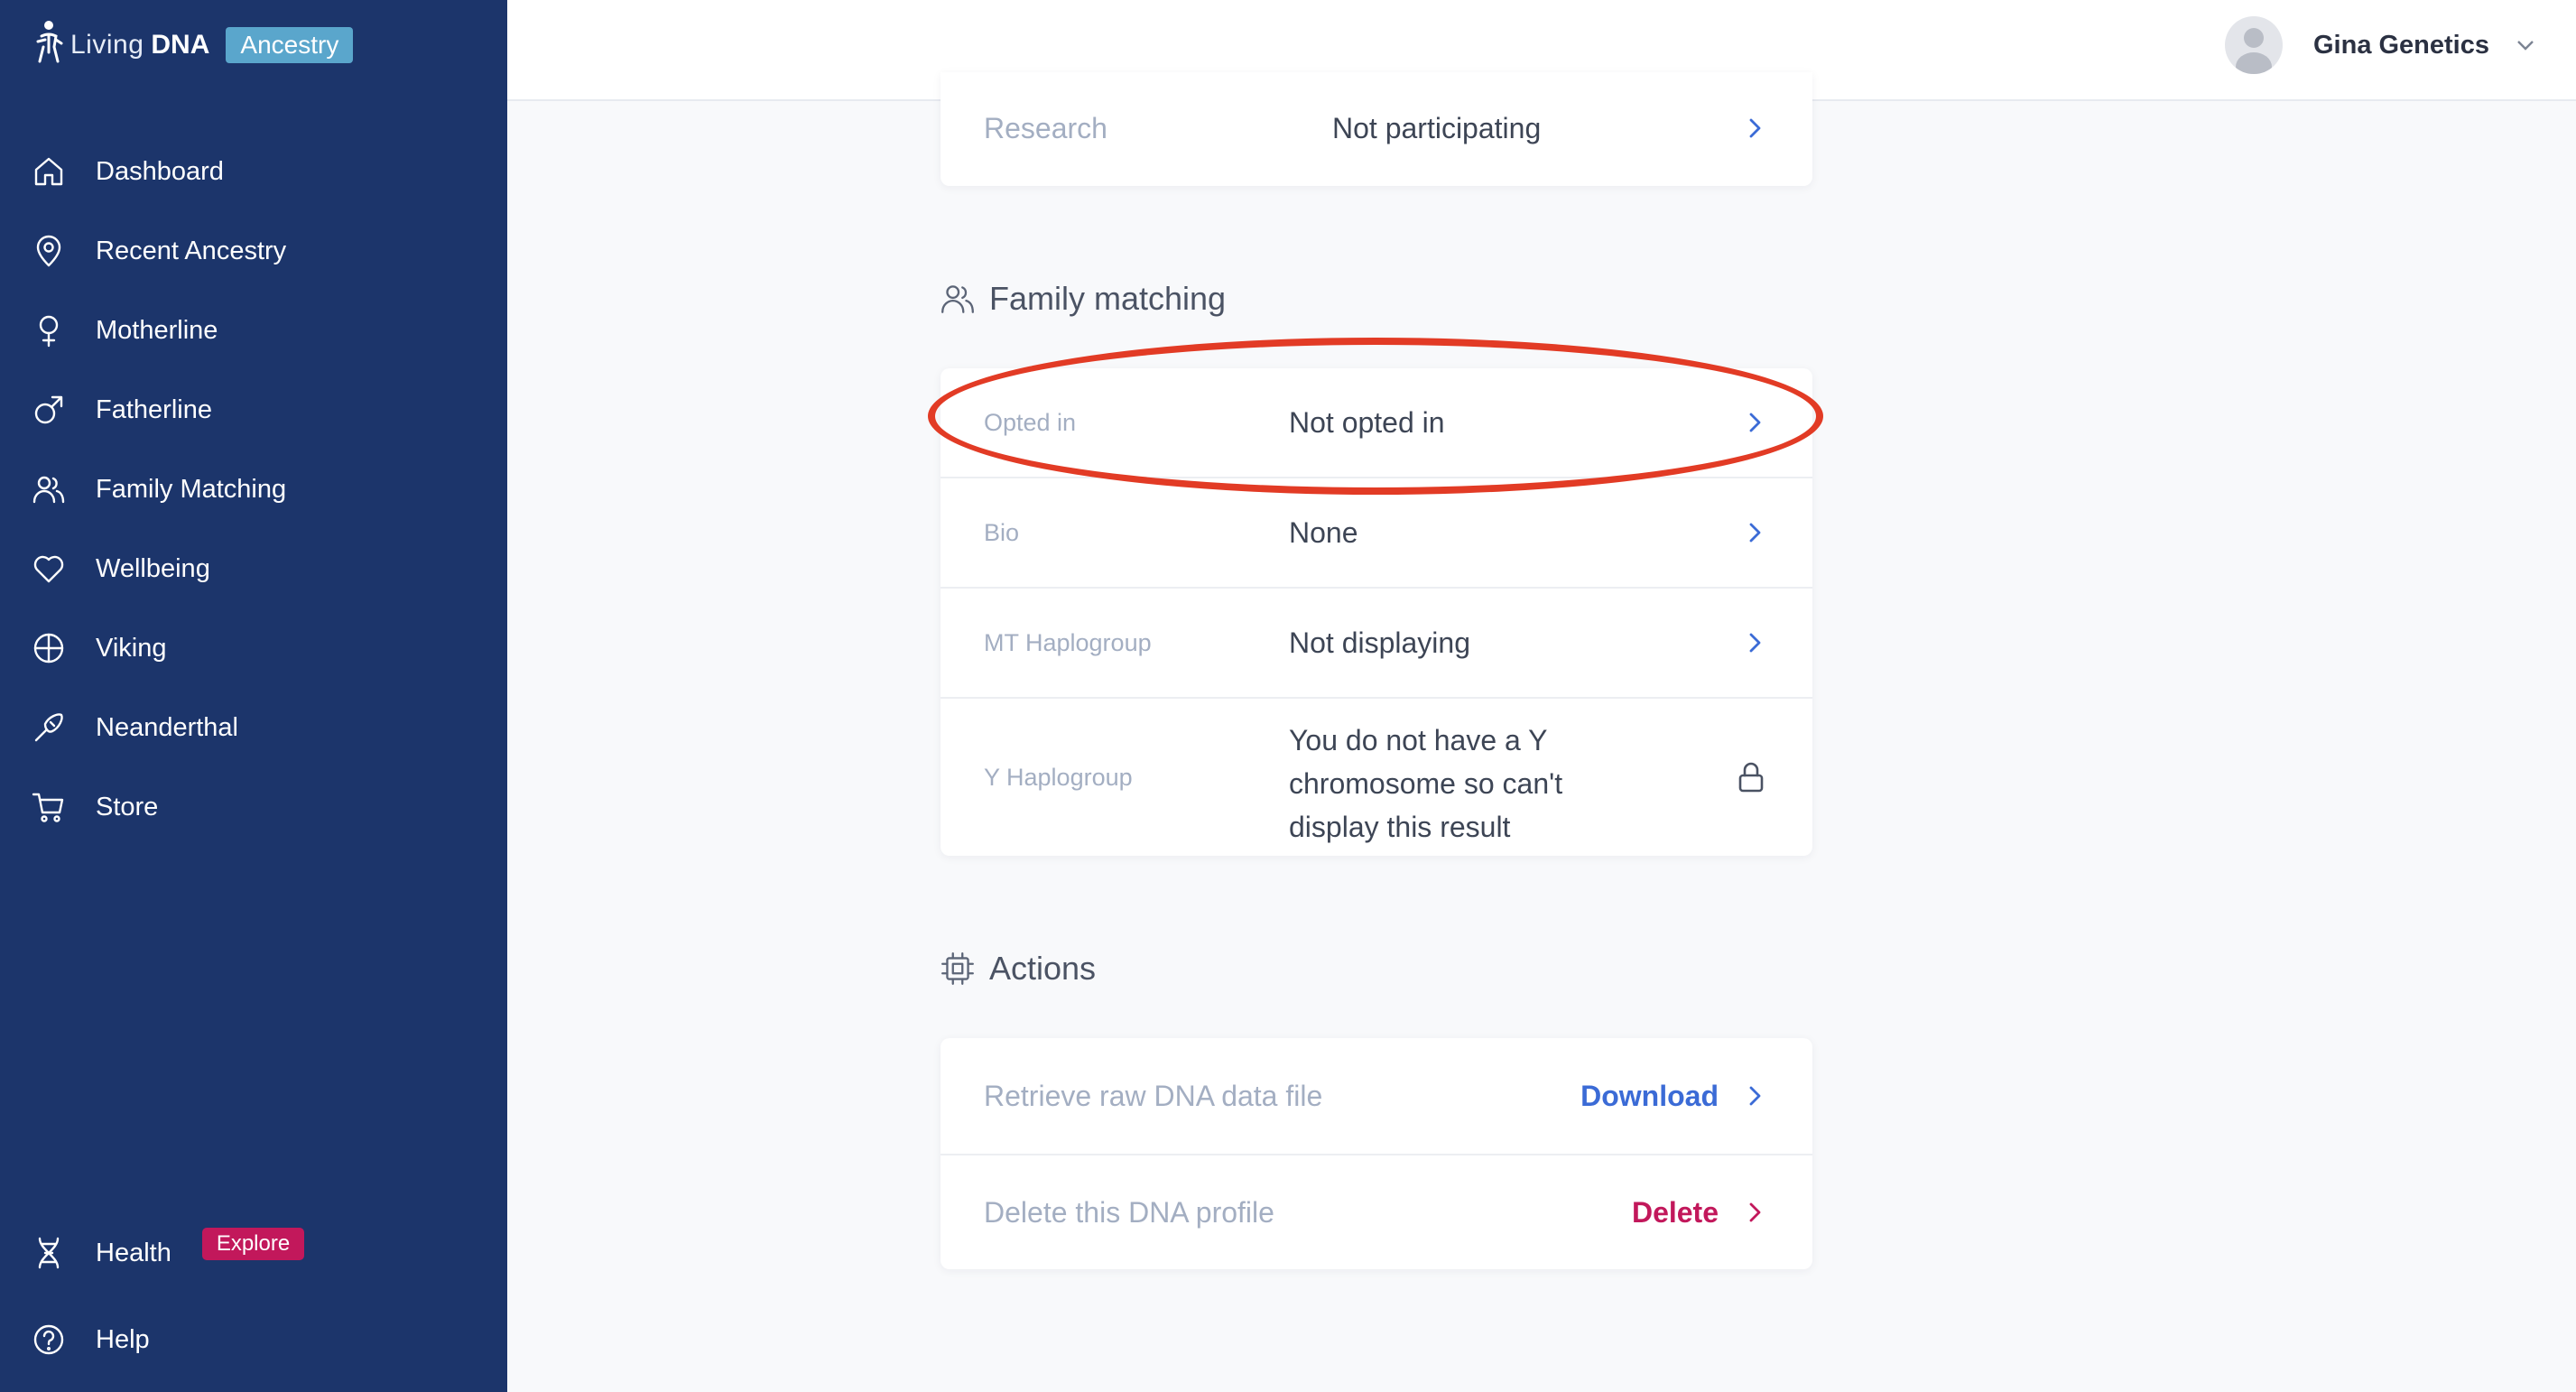 The height and width of the screenshot is (1392, 2576). I want to click on logo-text-dna: DNA, so click(180, 45).